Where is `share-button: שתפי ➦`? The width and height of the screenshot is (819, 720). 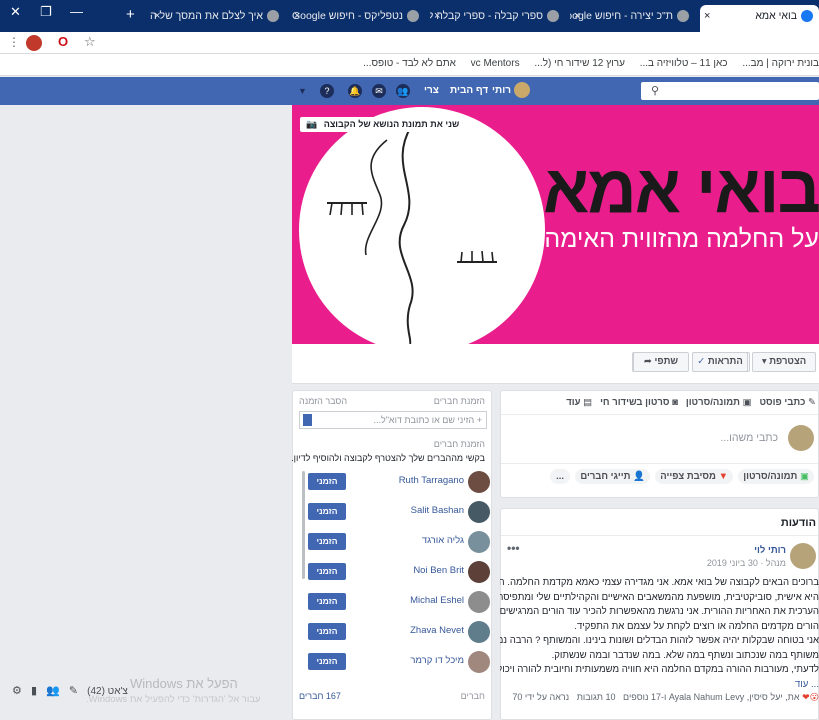 share-button: שתפי ➦ is located at coordinates (661, 362).